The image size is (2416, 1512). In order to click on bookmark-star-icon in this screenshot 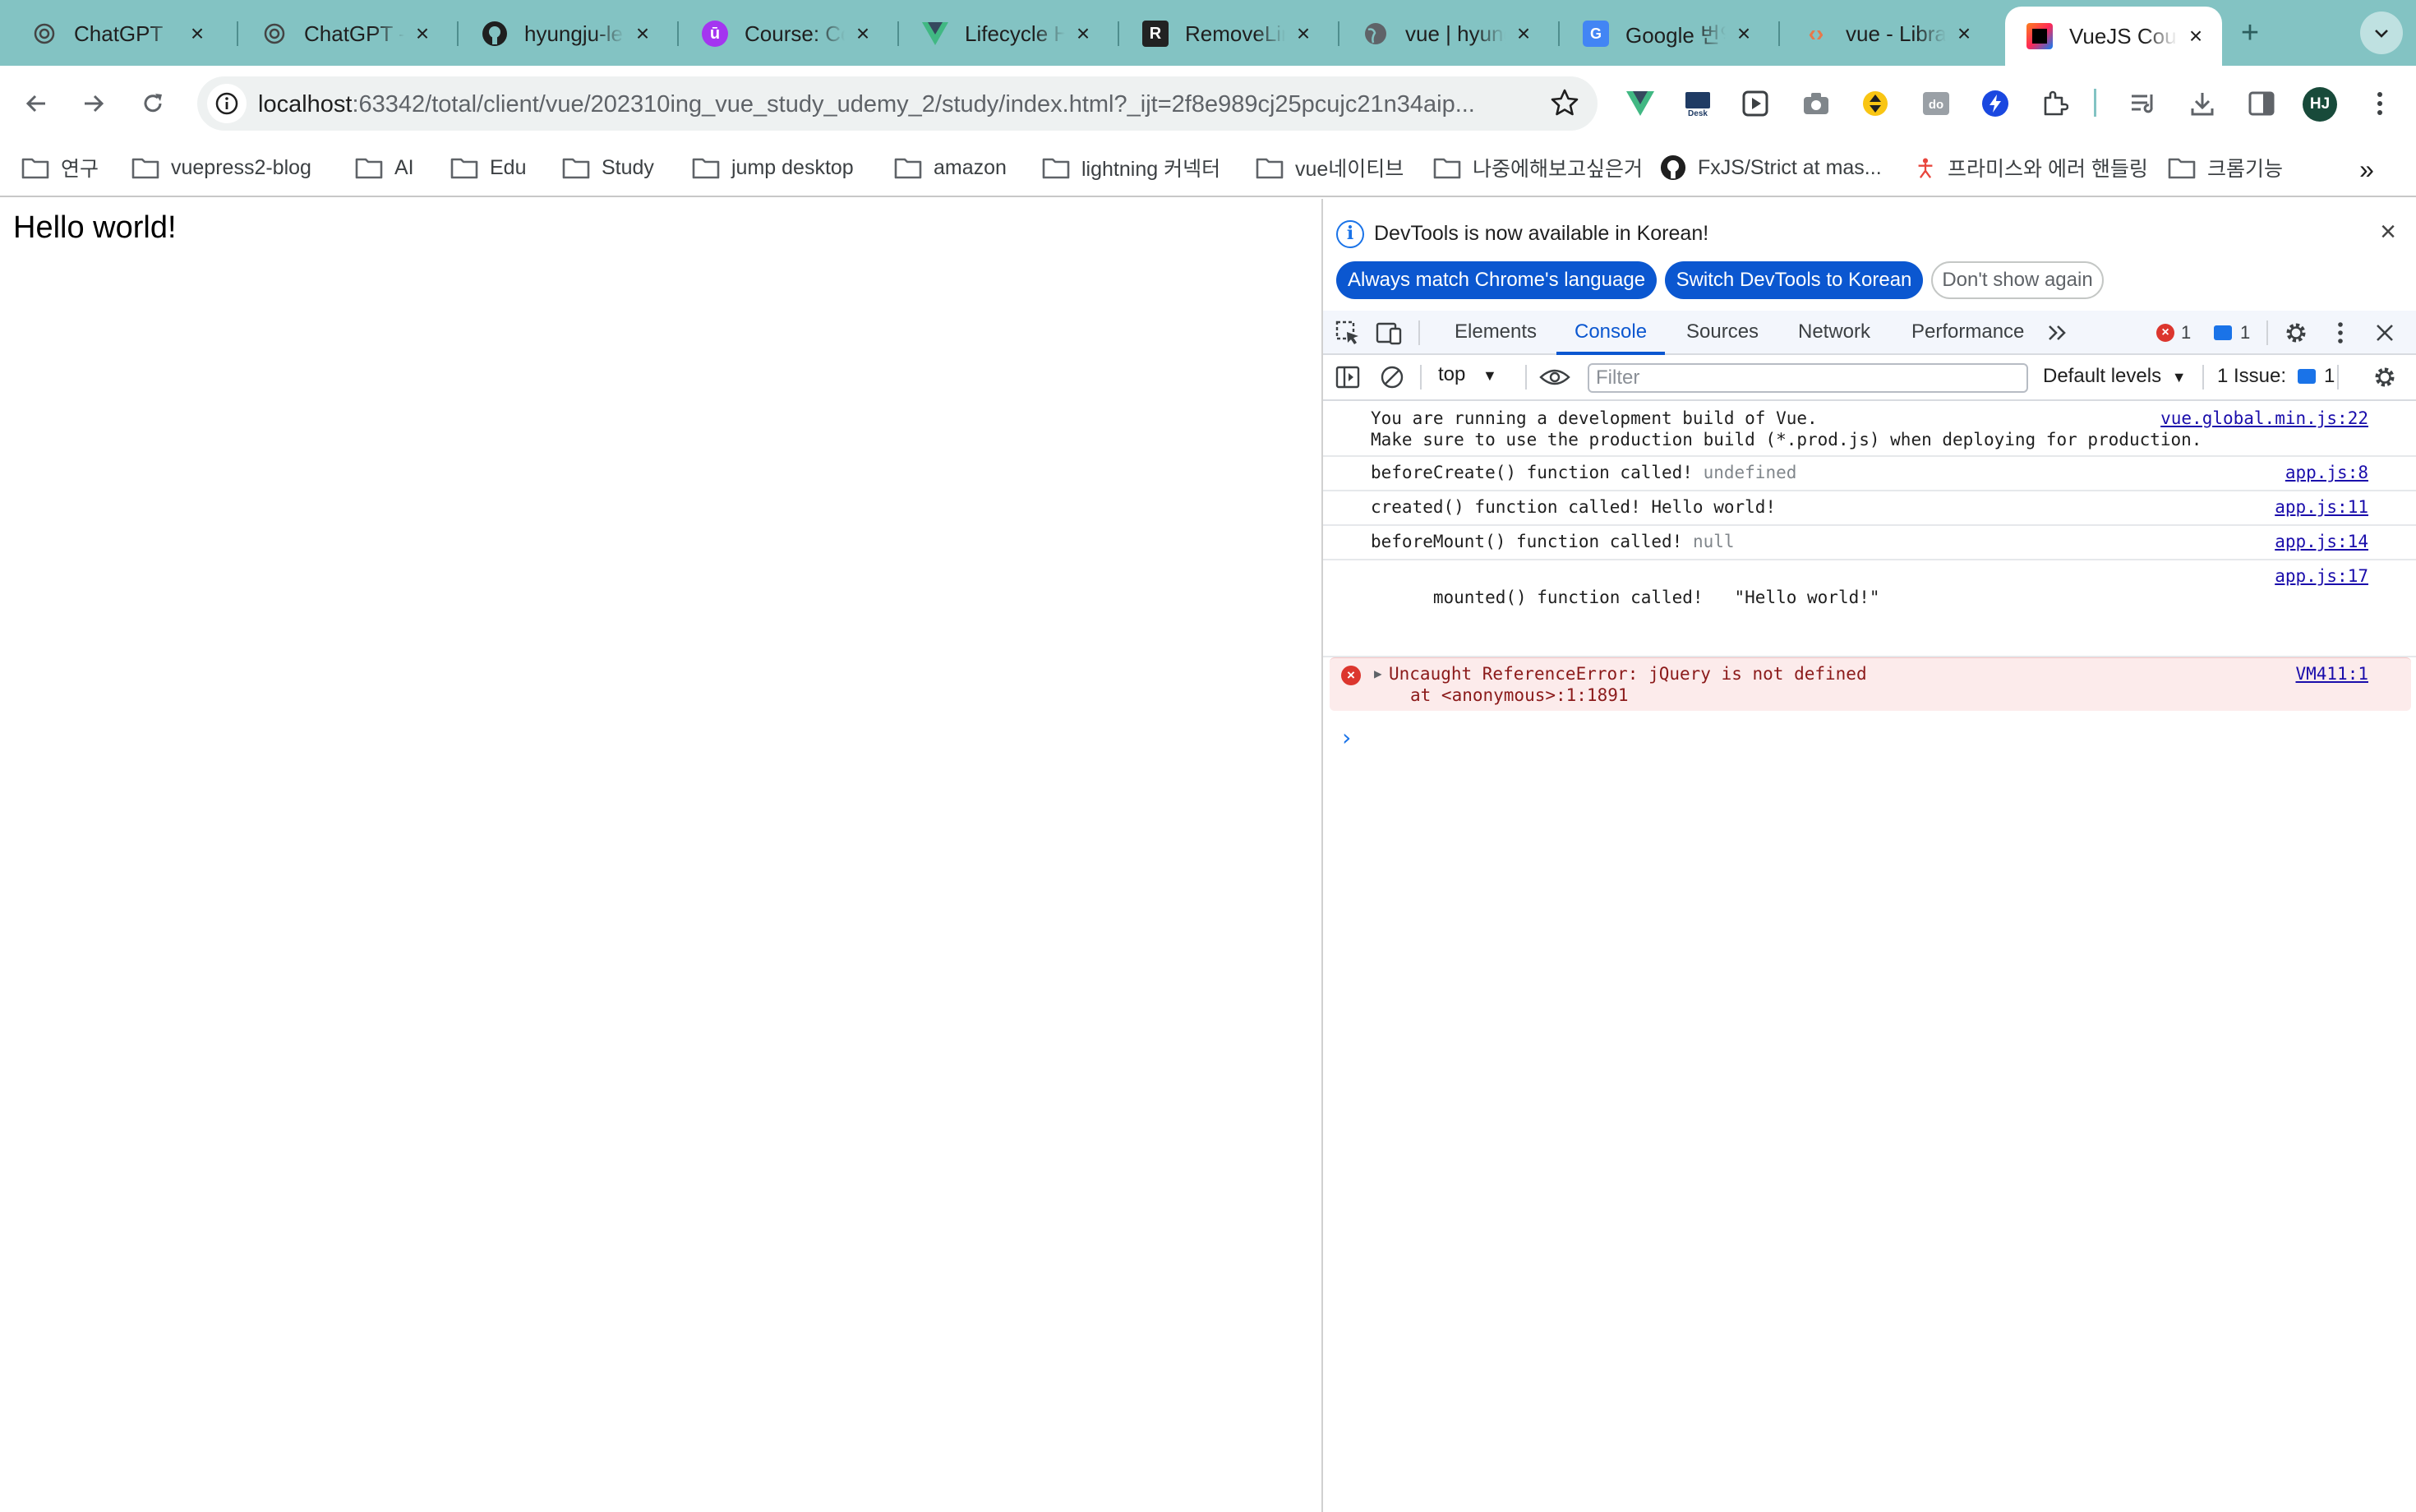, I will do `click(1565, 103)`.